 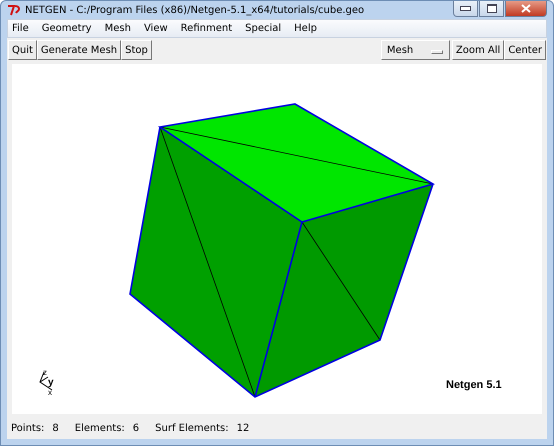 I want to click on status-label: Points:, so click(x=27, y=428).